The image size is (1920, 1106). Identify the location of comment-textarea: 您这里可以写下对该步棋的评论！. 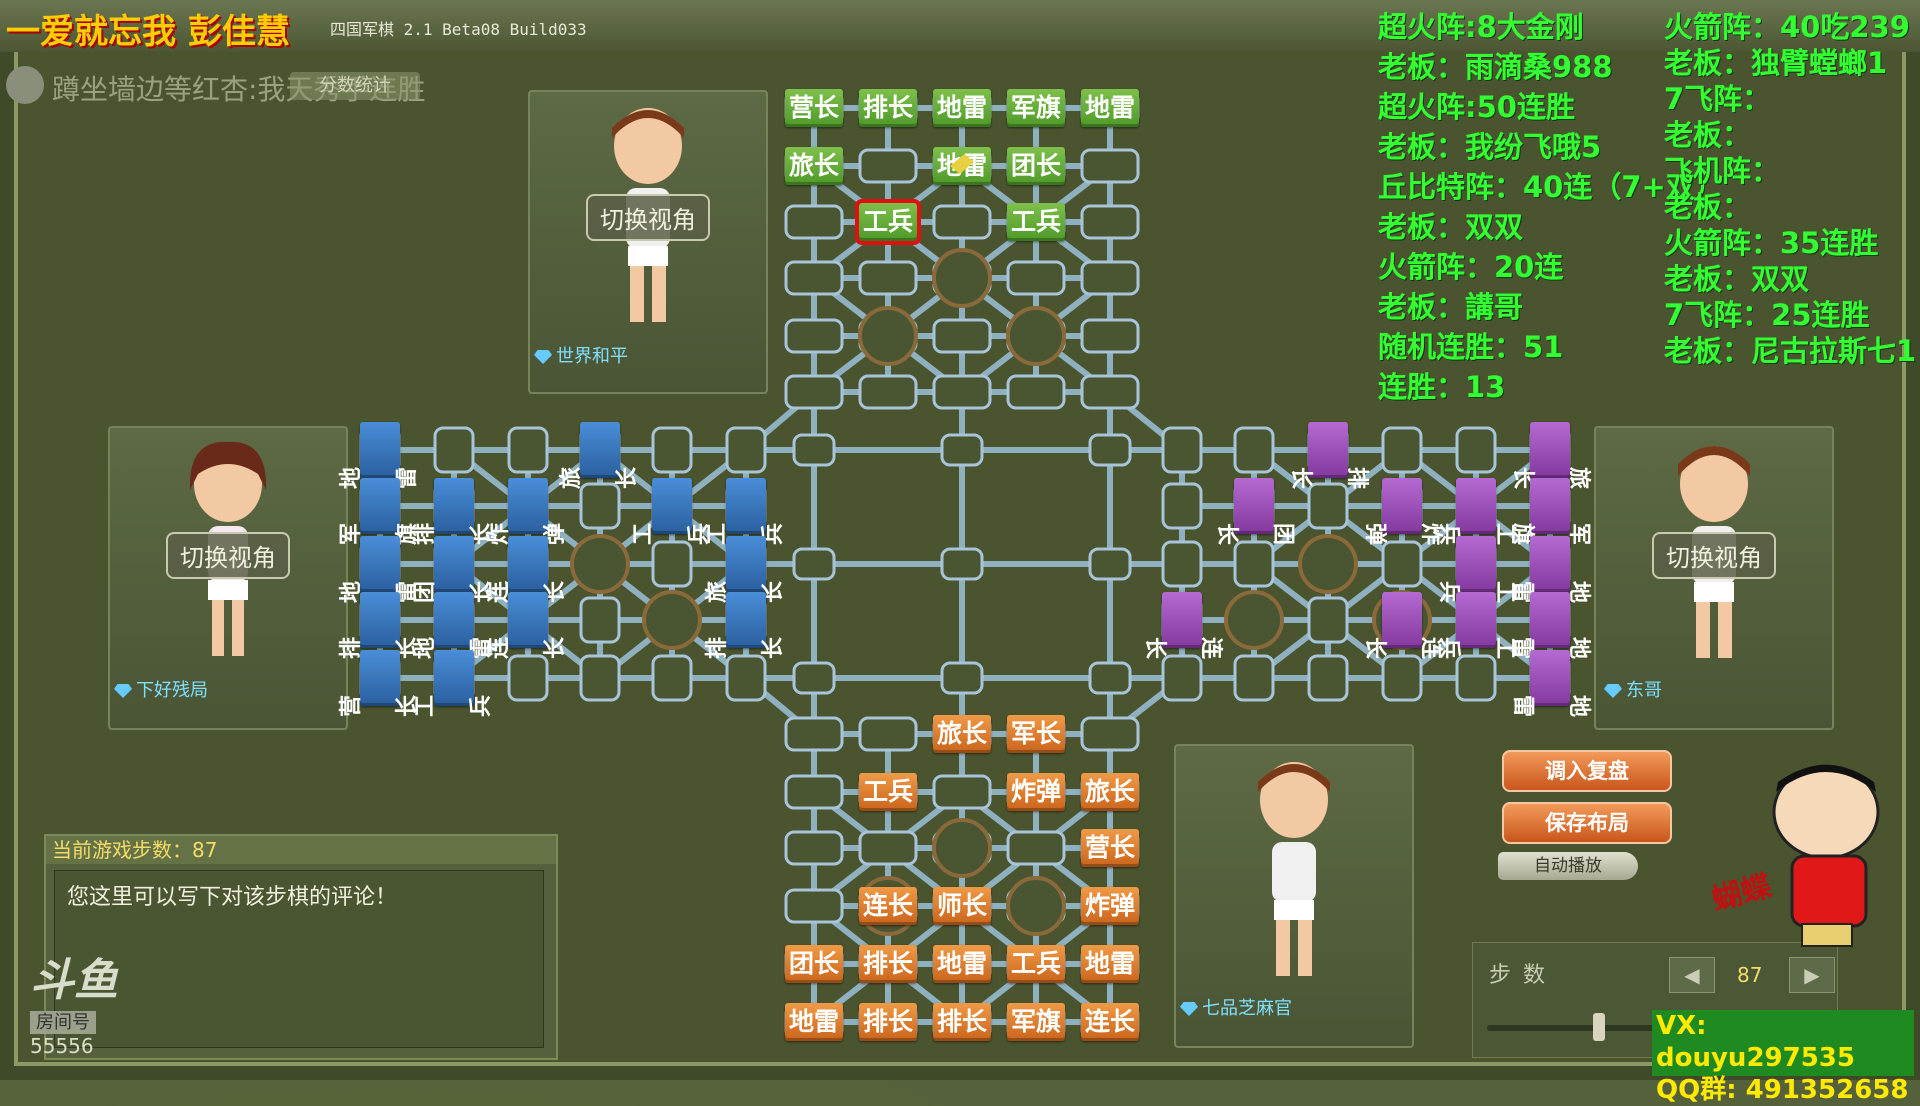
(299, 959).